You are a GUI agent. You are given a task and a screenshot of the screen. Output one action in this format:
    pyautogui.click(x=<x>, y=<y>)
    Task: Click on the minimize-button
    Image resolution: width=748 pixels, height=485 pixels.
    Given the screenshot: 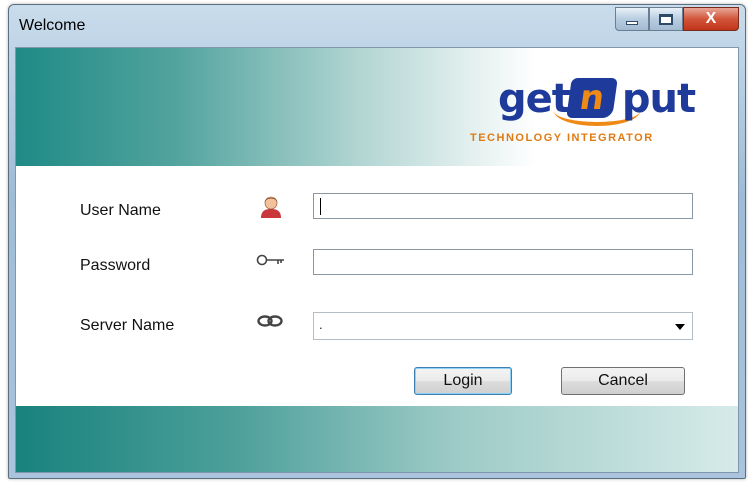 What is the action you would take?
    pyautogui.click(x=632, y=19)
    